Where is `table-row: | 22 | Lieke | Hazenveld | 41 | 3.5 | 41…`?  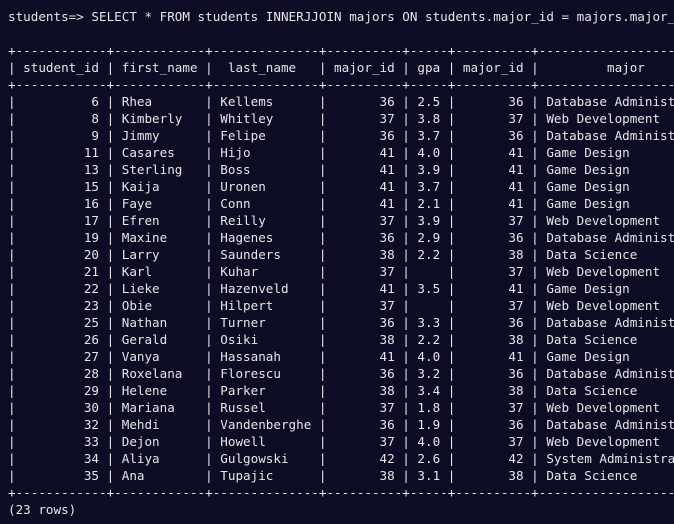 table-row: | 22 | Lieke | Hazenveld | 41 | 3.5 | 41… is located at coordinates (341, 288).